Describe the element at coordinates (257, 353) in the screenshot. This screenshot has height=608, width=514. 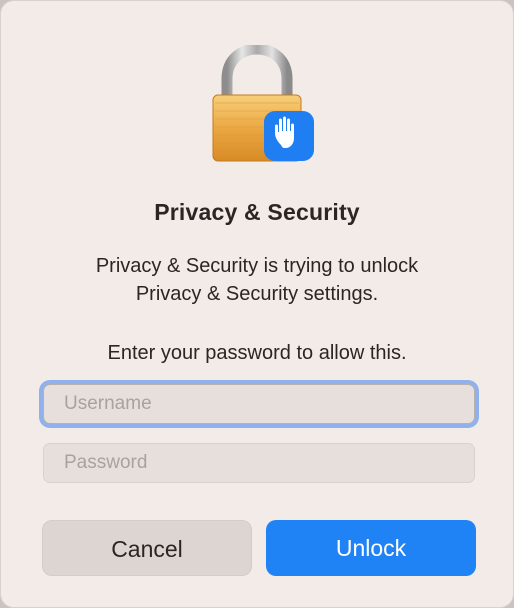
I see `password-prompt: Enter your password to allow this.` at that location.